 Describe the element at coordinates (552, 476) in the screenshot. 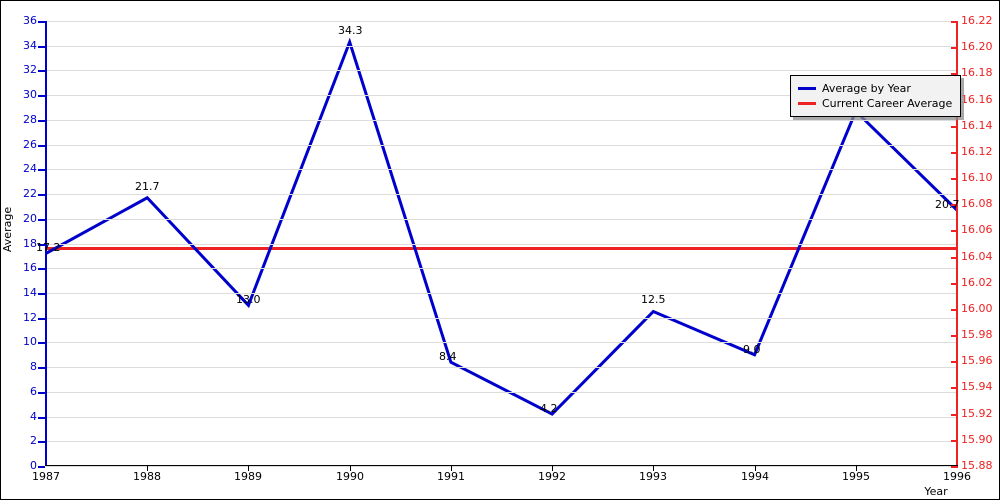

I see `x-axis-tick-label: 1992` at that location.